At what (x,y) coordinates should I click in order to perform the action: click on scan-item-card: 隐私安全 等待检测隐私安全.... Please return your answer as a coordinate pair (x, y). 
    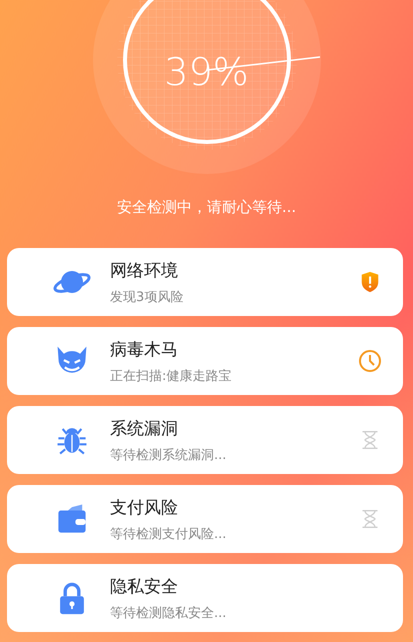
    Looking at the image, I should click on (205, 598).